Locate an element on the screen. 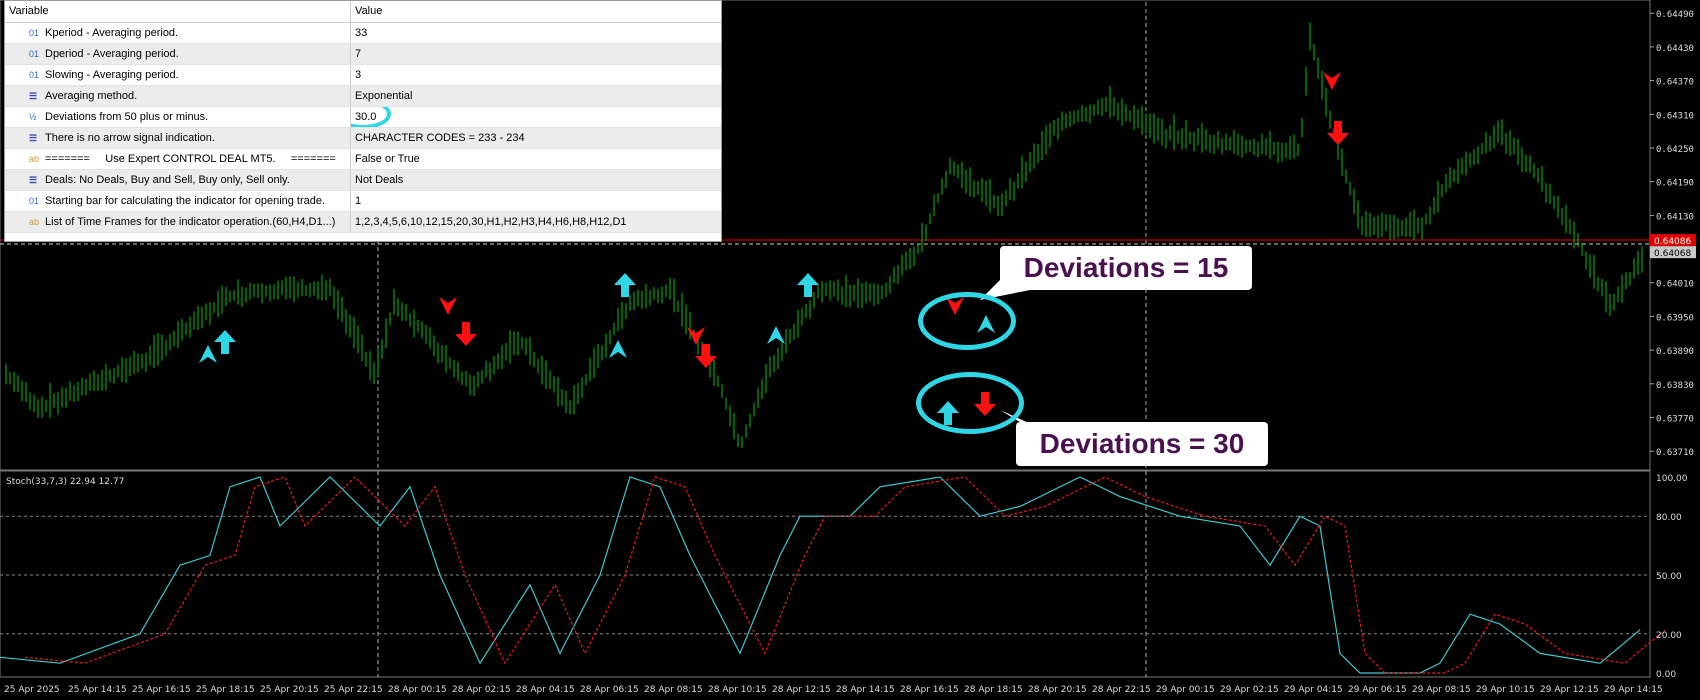  price-tick-label: 0.64130 is located at coordinates (1675, 217).